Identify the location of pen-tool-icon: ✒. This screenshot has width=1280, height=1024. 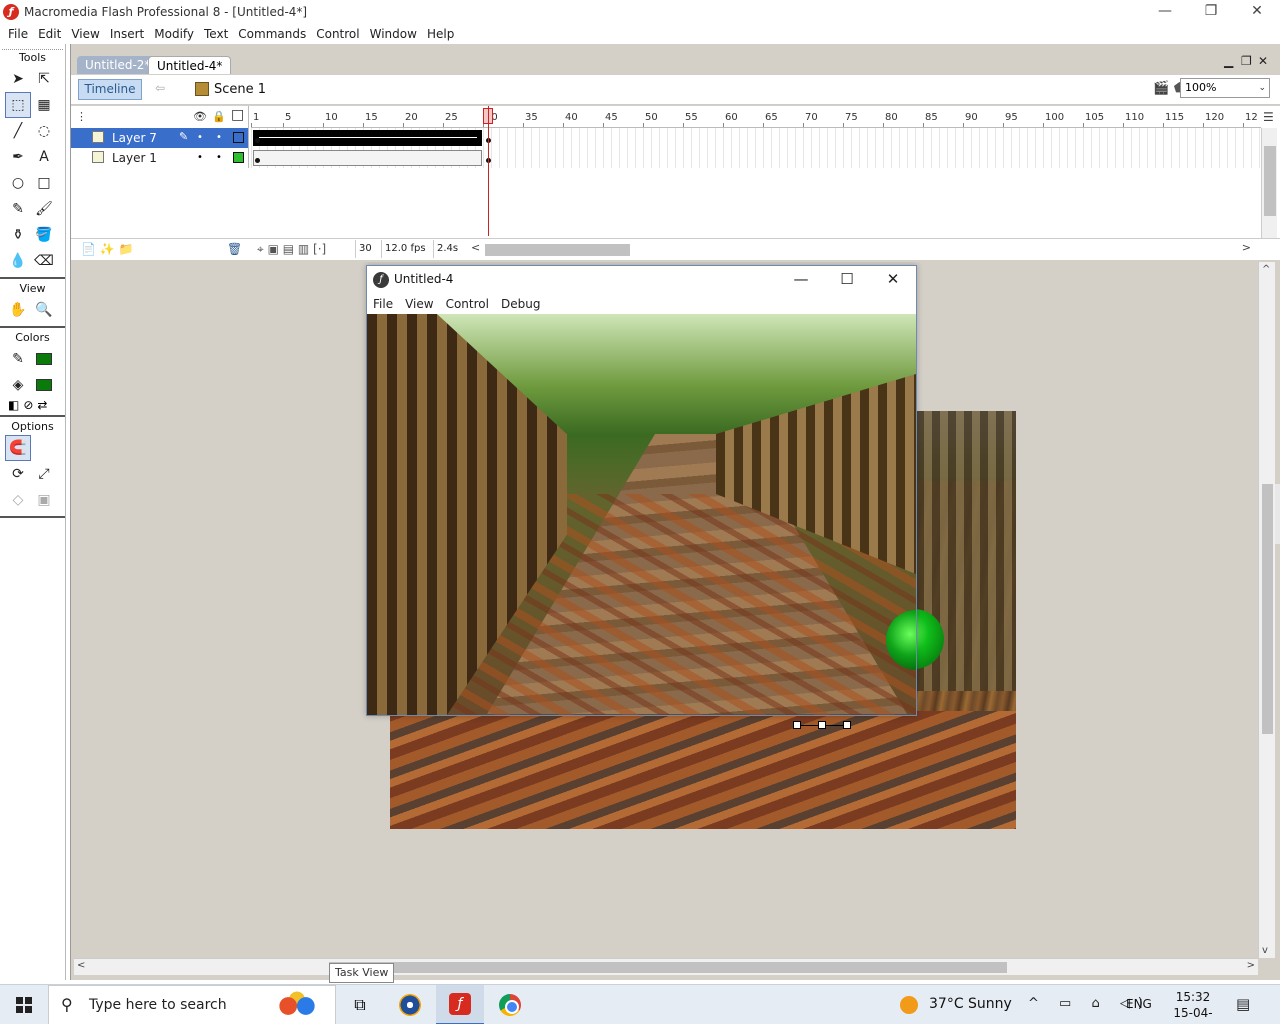
(18, 157).